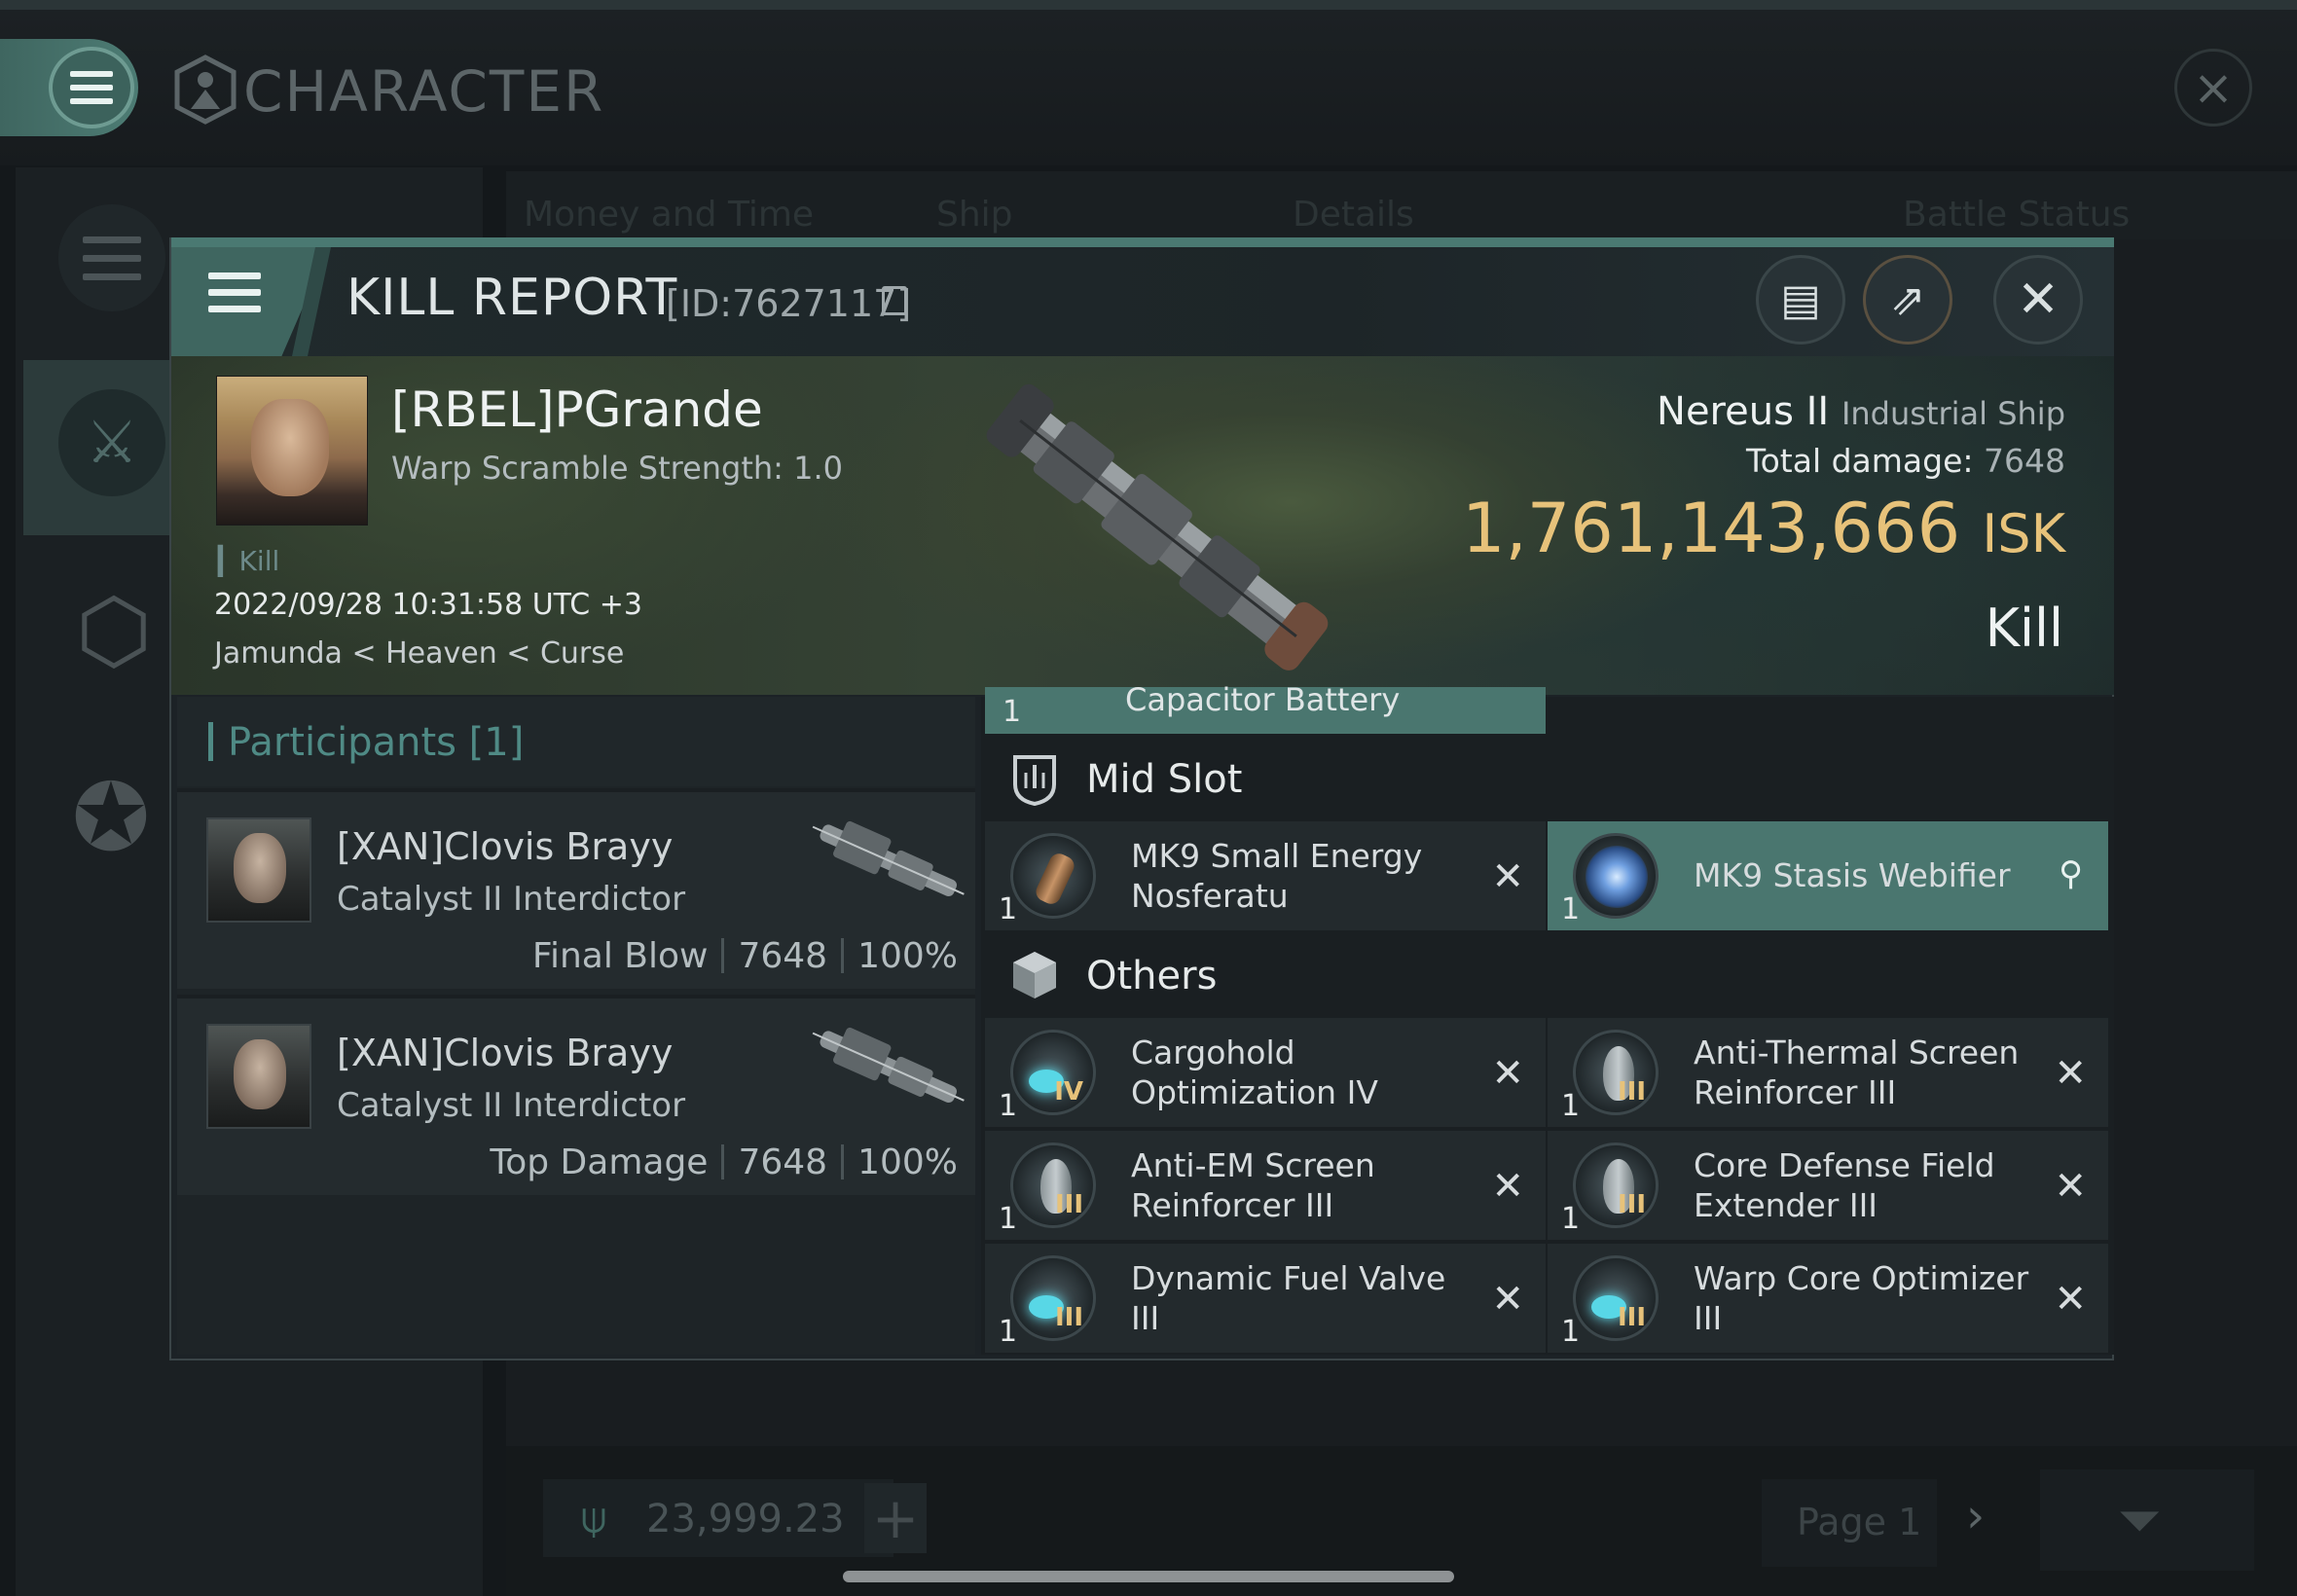 This screenshot has width=2297, height=1596. Describe the element at coordinates (290, 447) in the screenshot. I see `victim-face` at that location.